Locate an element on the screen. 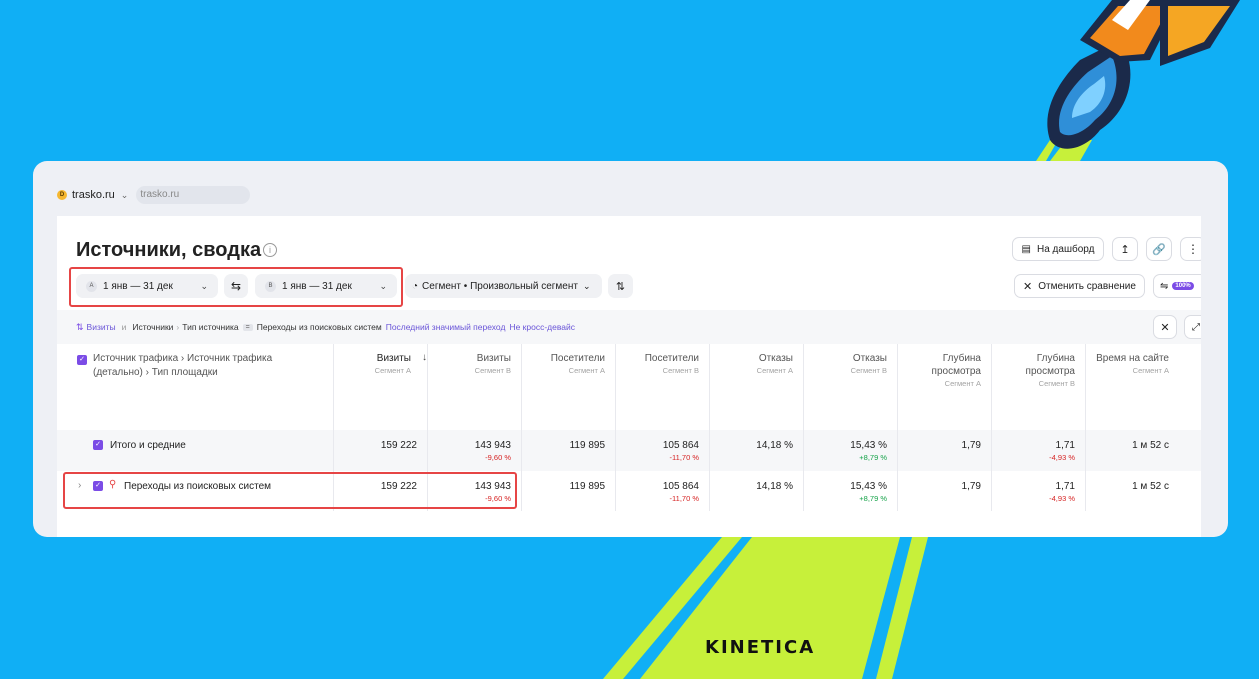  column-title: Время на сайте is located at coordinates (1132, 358).